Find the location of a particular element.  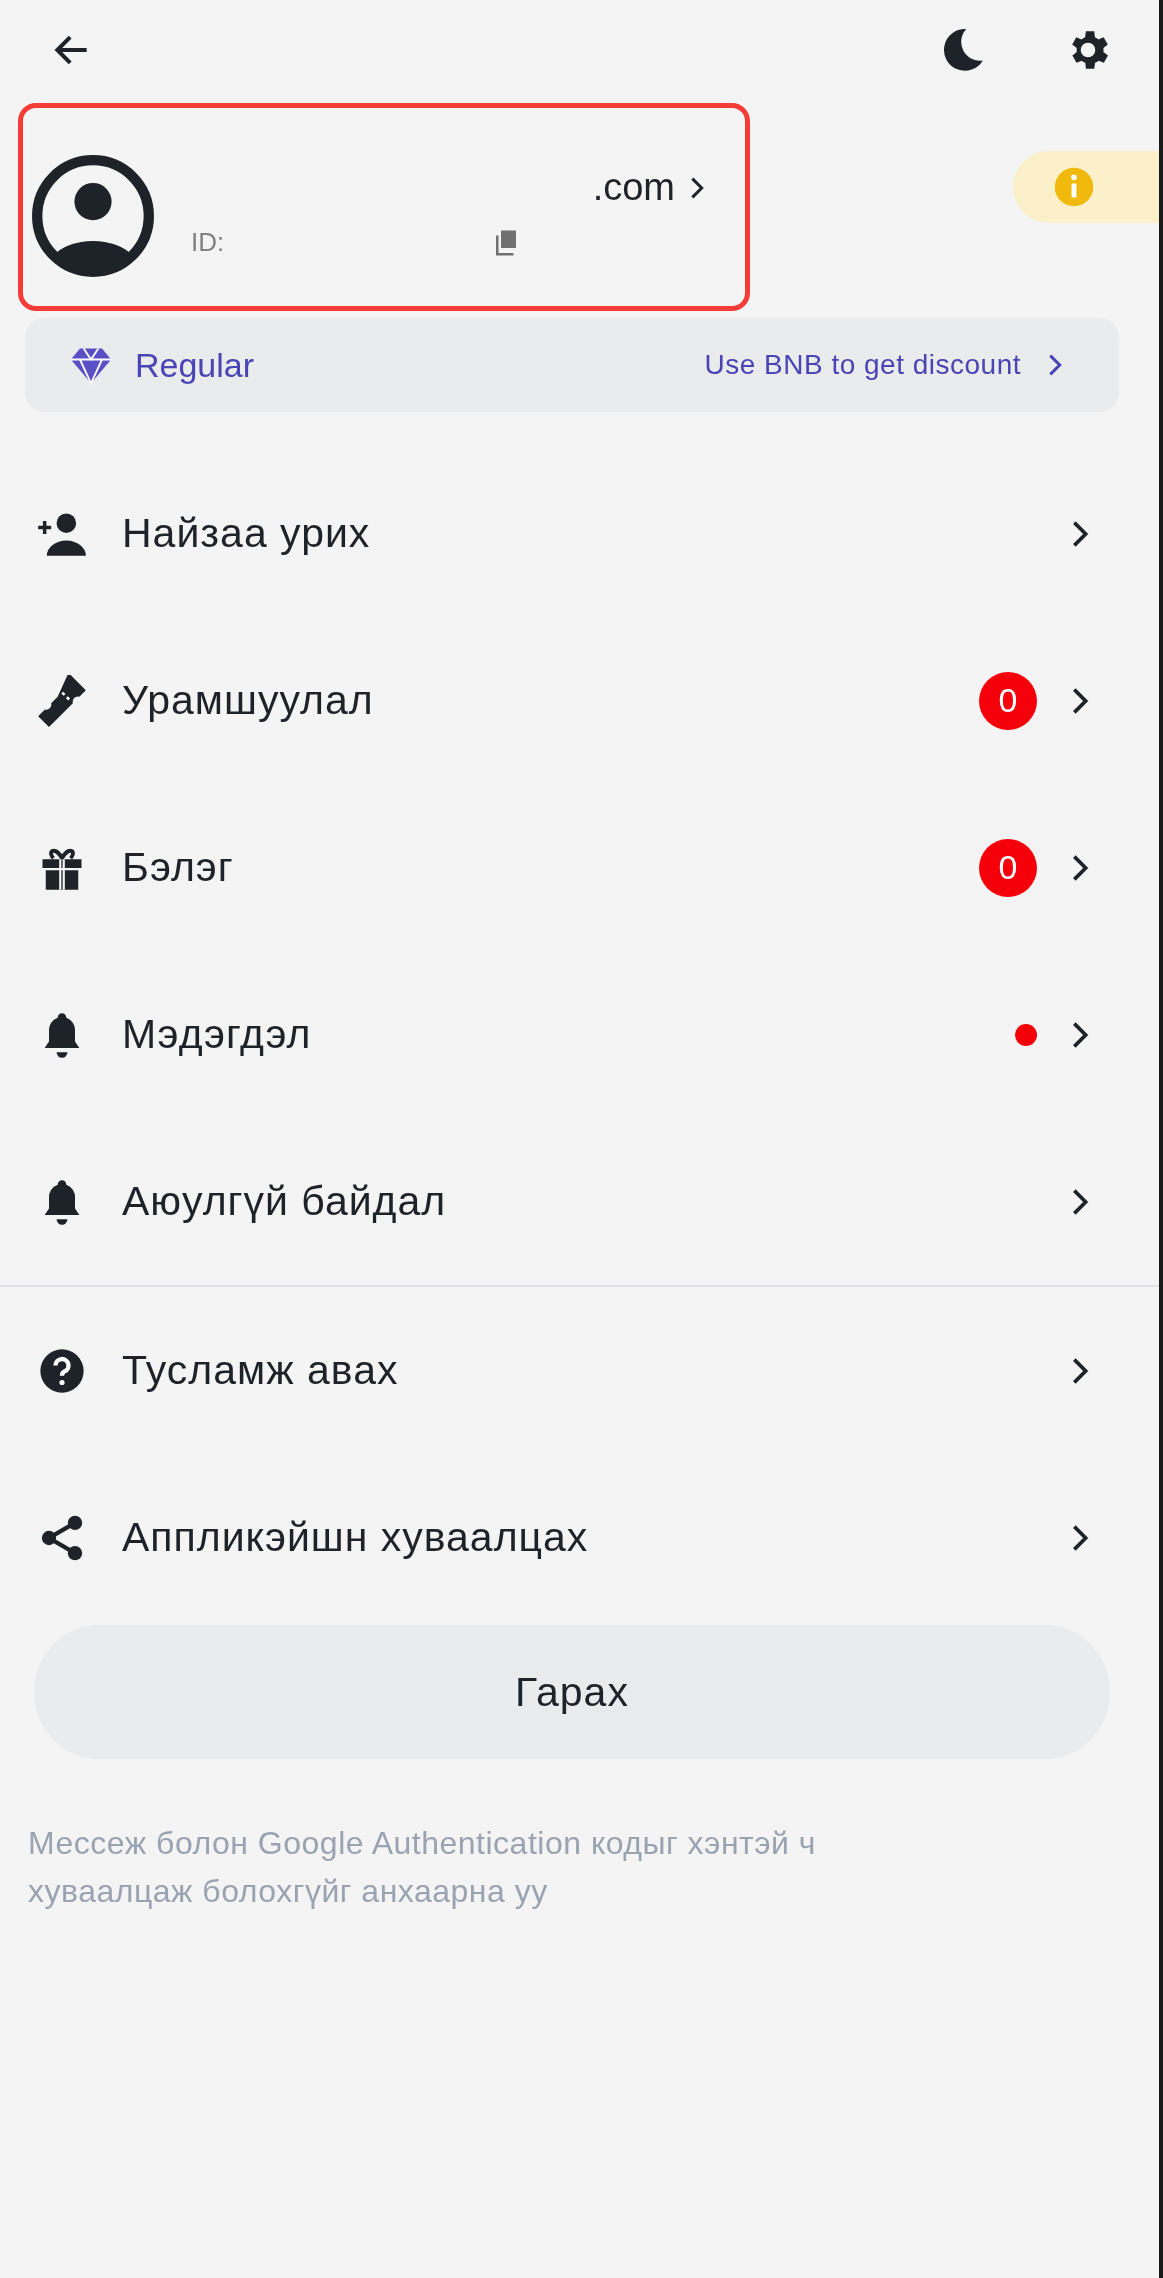

menu-label: Найзаа урих is located at coordinates (246, 533).